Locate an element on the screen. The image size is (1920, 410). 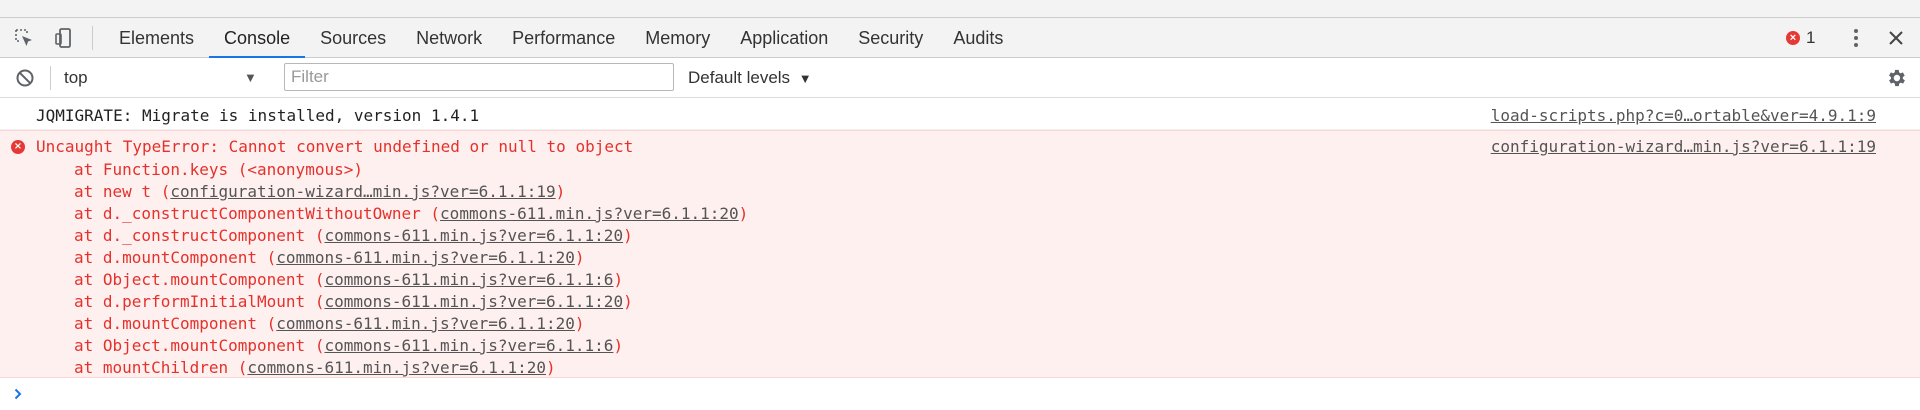
clear-console-icon is located at coordinates (25, 78).